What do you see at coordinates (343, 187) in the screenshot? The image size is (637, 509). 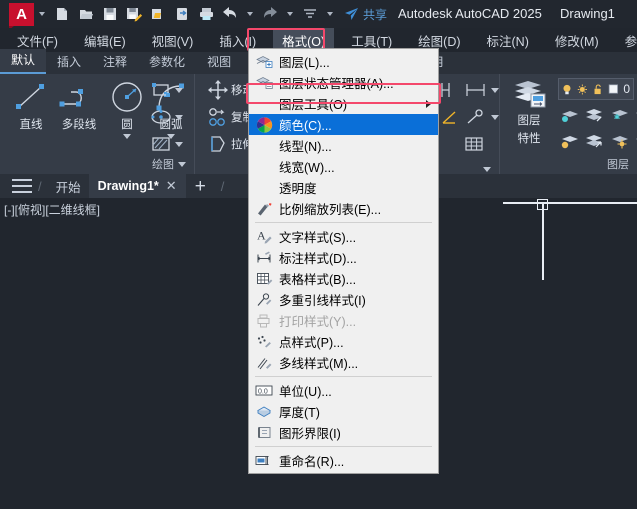 I see `menu-item-transparency: 透明度` at bounding box center [343, 187].